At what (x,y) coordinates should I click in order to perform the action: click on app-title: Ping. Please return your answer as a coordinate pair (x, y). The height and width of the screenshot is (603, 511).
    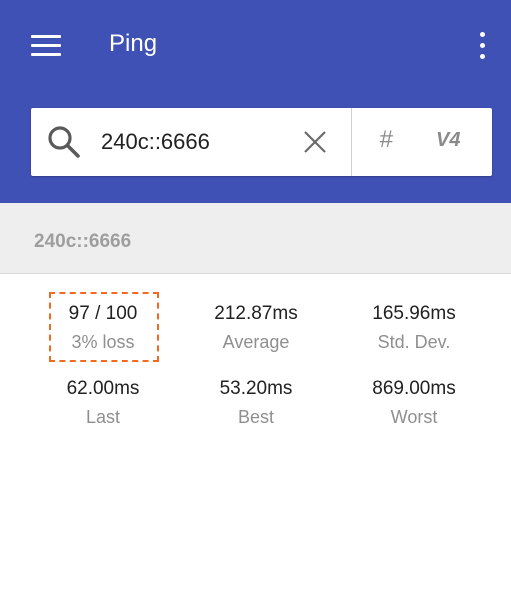
    Looking at the image, I should click on (133, 43).